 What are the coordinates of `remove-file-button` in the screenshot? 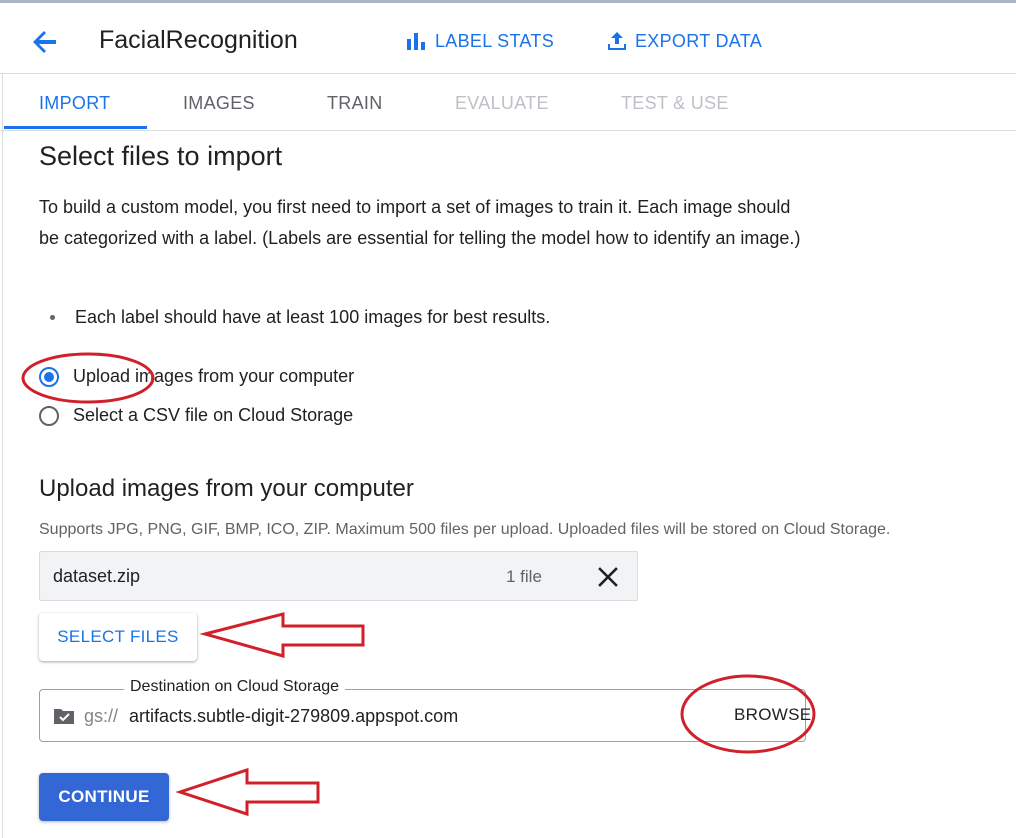 It's located at (608, 577).